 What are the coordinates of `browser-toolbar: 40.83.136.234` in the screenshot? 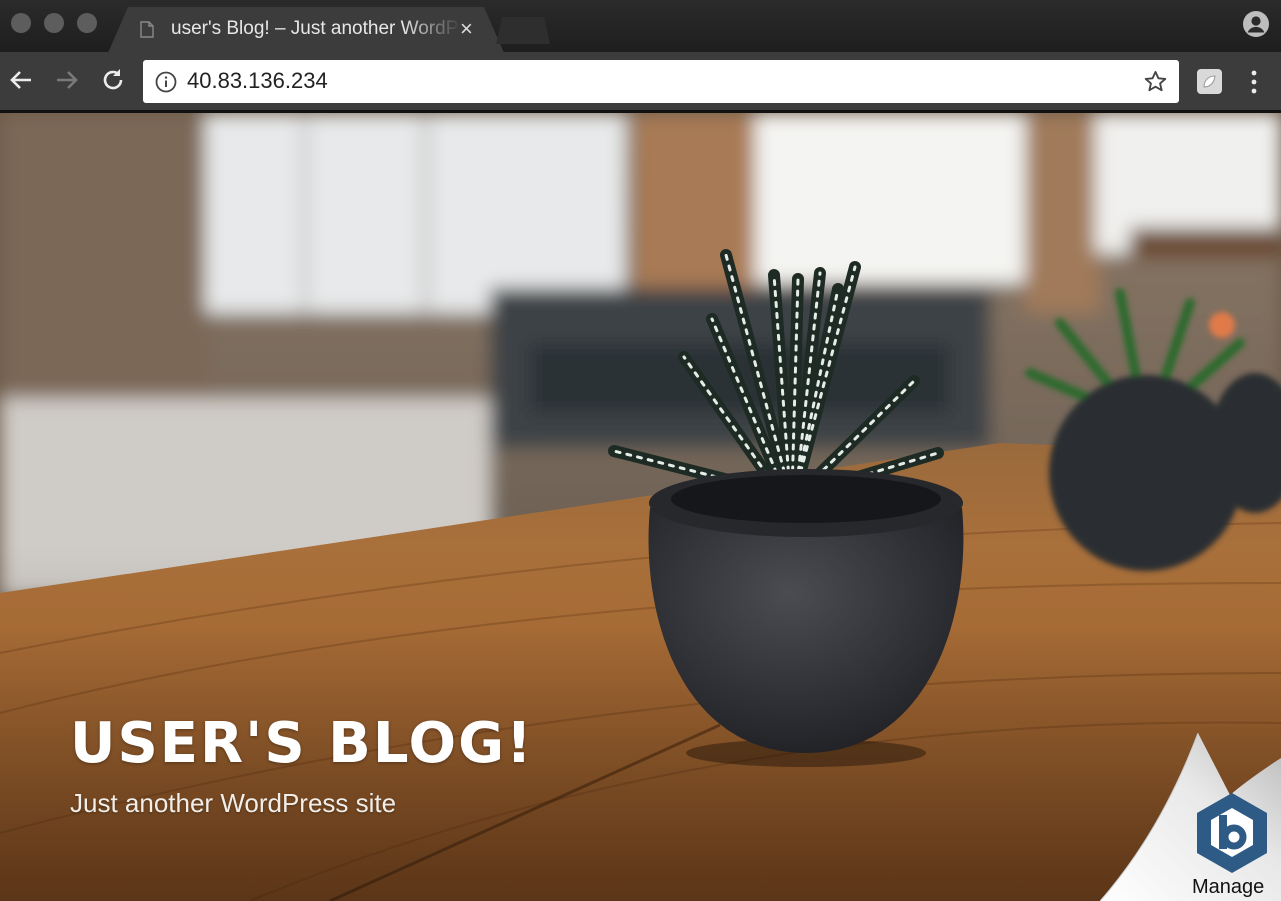 It's located at (640, 81).